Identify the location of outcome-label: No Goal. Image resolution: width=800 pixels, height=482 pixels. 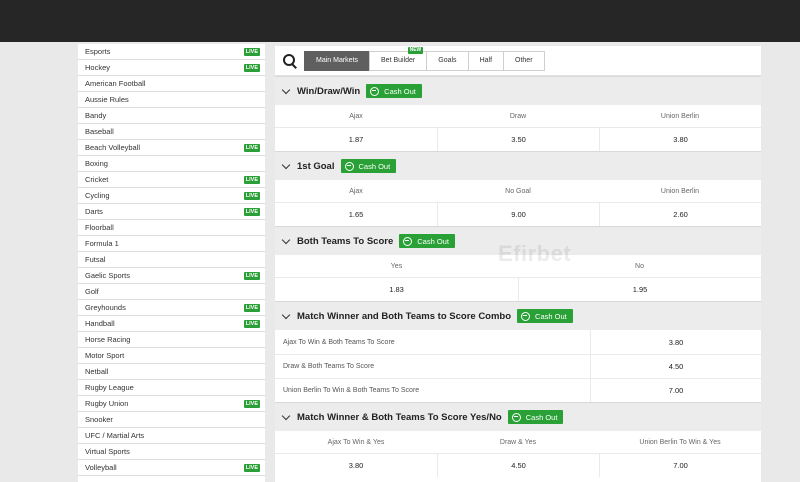
(518, 191).